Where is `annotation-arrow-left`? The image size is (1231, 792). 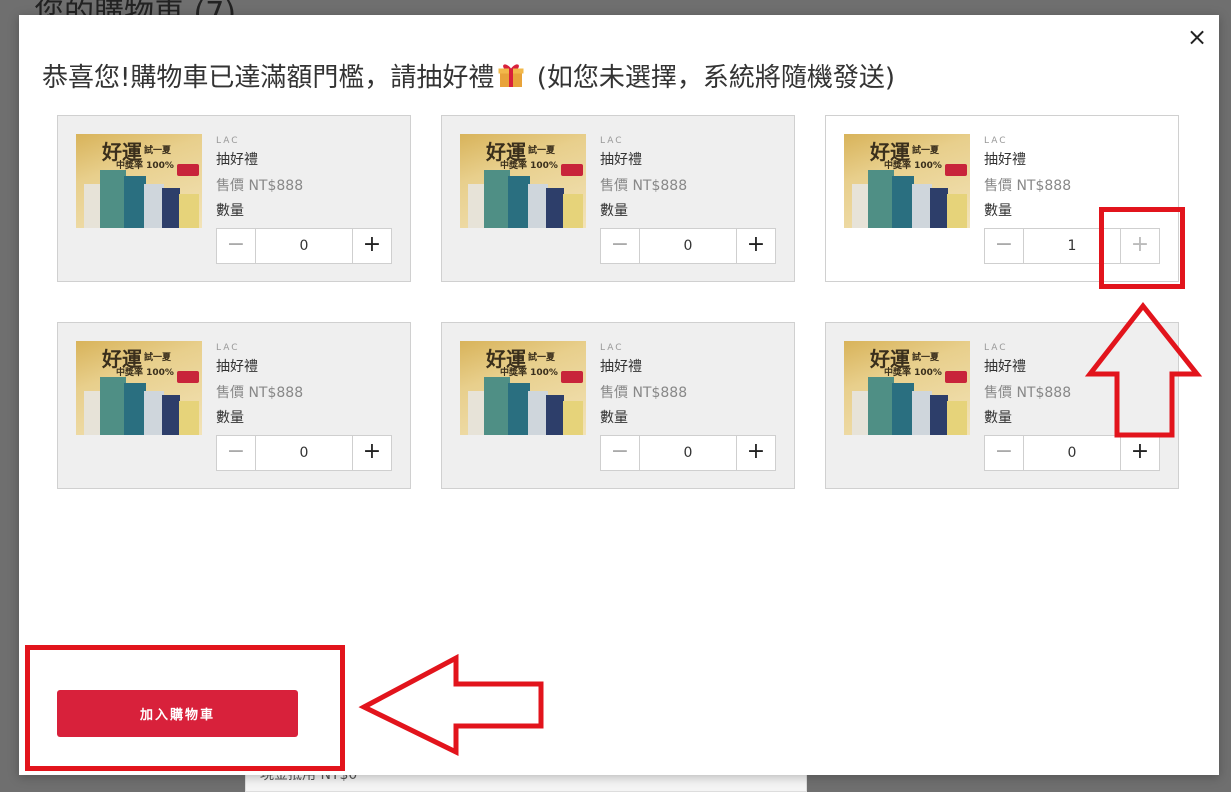
annotation-arrow-left is located at coordinates (451, 705).